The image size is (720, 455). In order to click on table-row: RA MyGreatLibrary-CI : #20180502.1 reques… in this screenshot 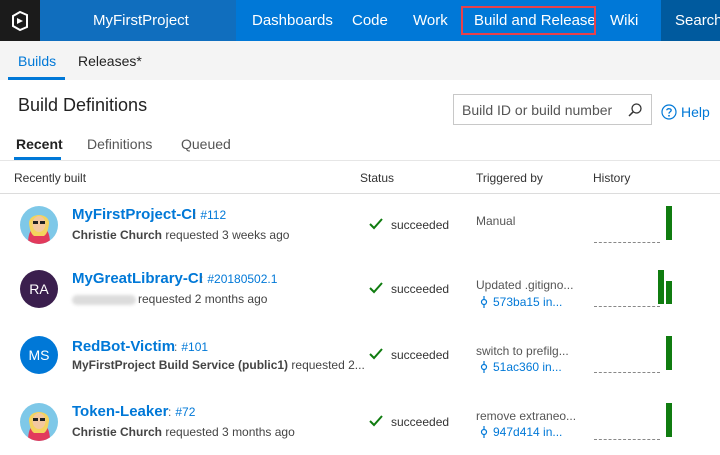, I will do `click(360, 302)`.